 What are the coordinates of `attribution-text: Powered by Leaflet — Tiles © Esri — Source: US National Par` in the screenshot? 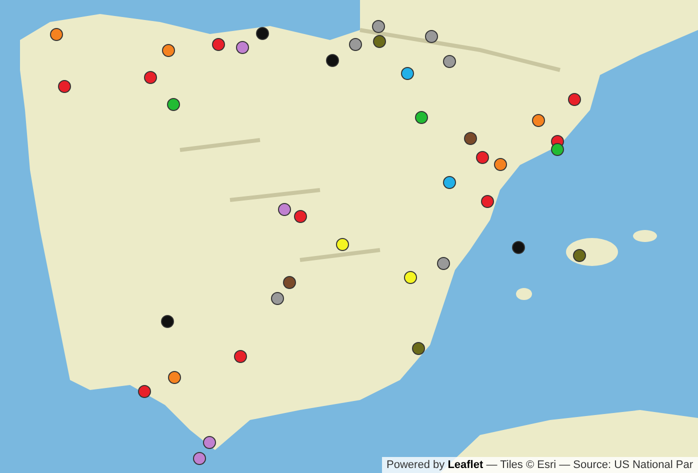 It's located at (540, 465).